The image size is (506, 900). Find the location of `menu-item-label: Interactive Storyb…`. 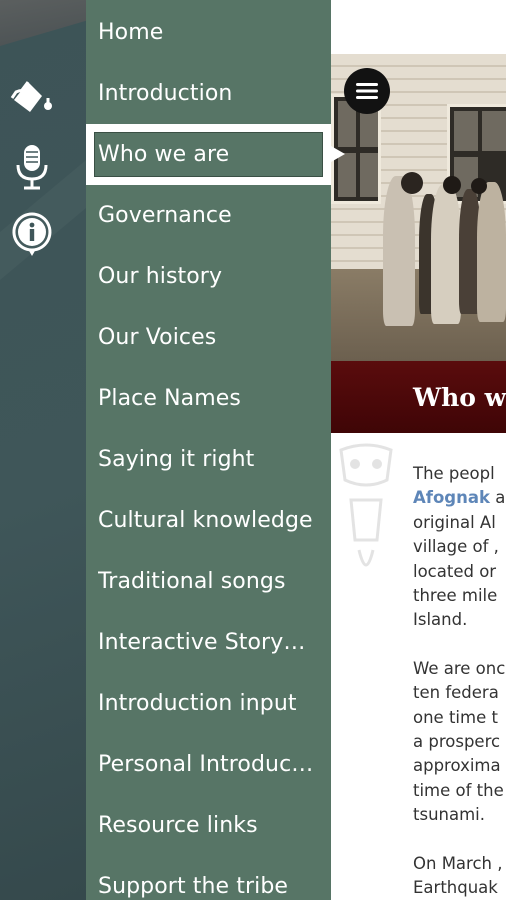

menu-item-label: Interactive Storyb… is located at coordinates (208, 642).